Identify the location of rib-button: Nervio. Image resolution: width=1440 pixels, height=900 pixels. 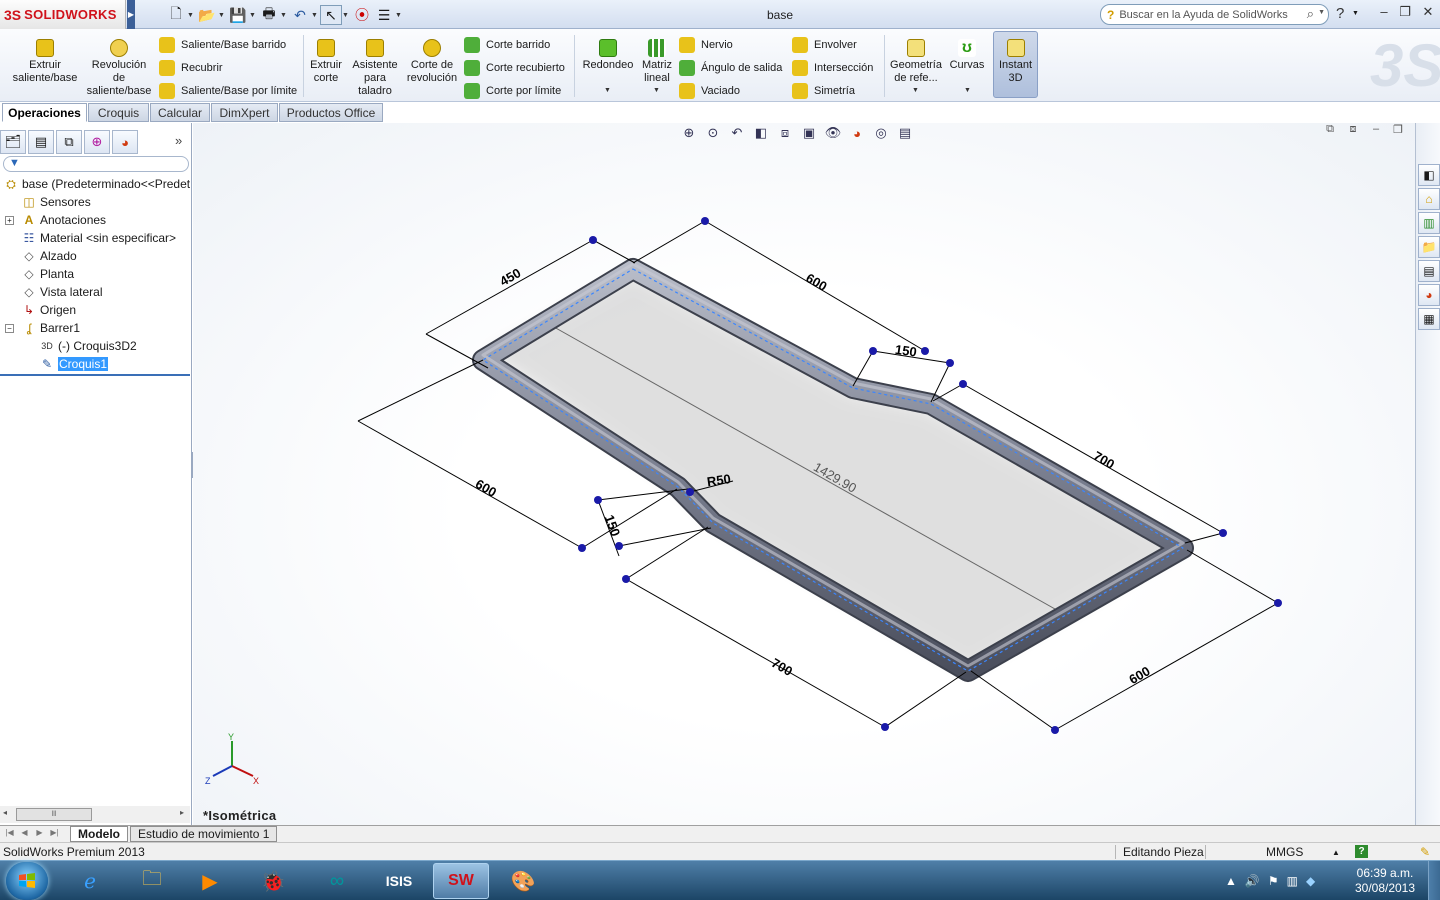
(730, 44).